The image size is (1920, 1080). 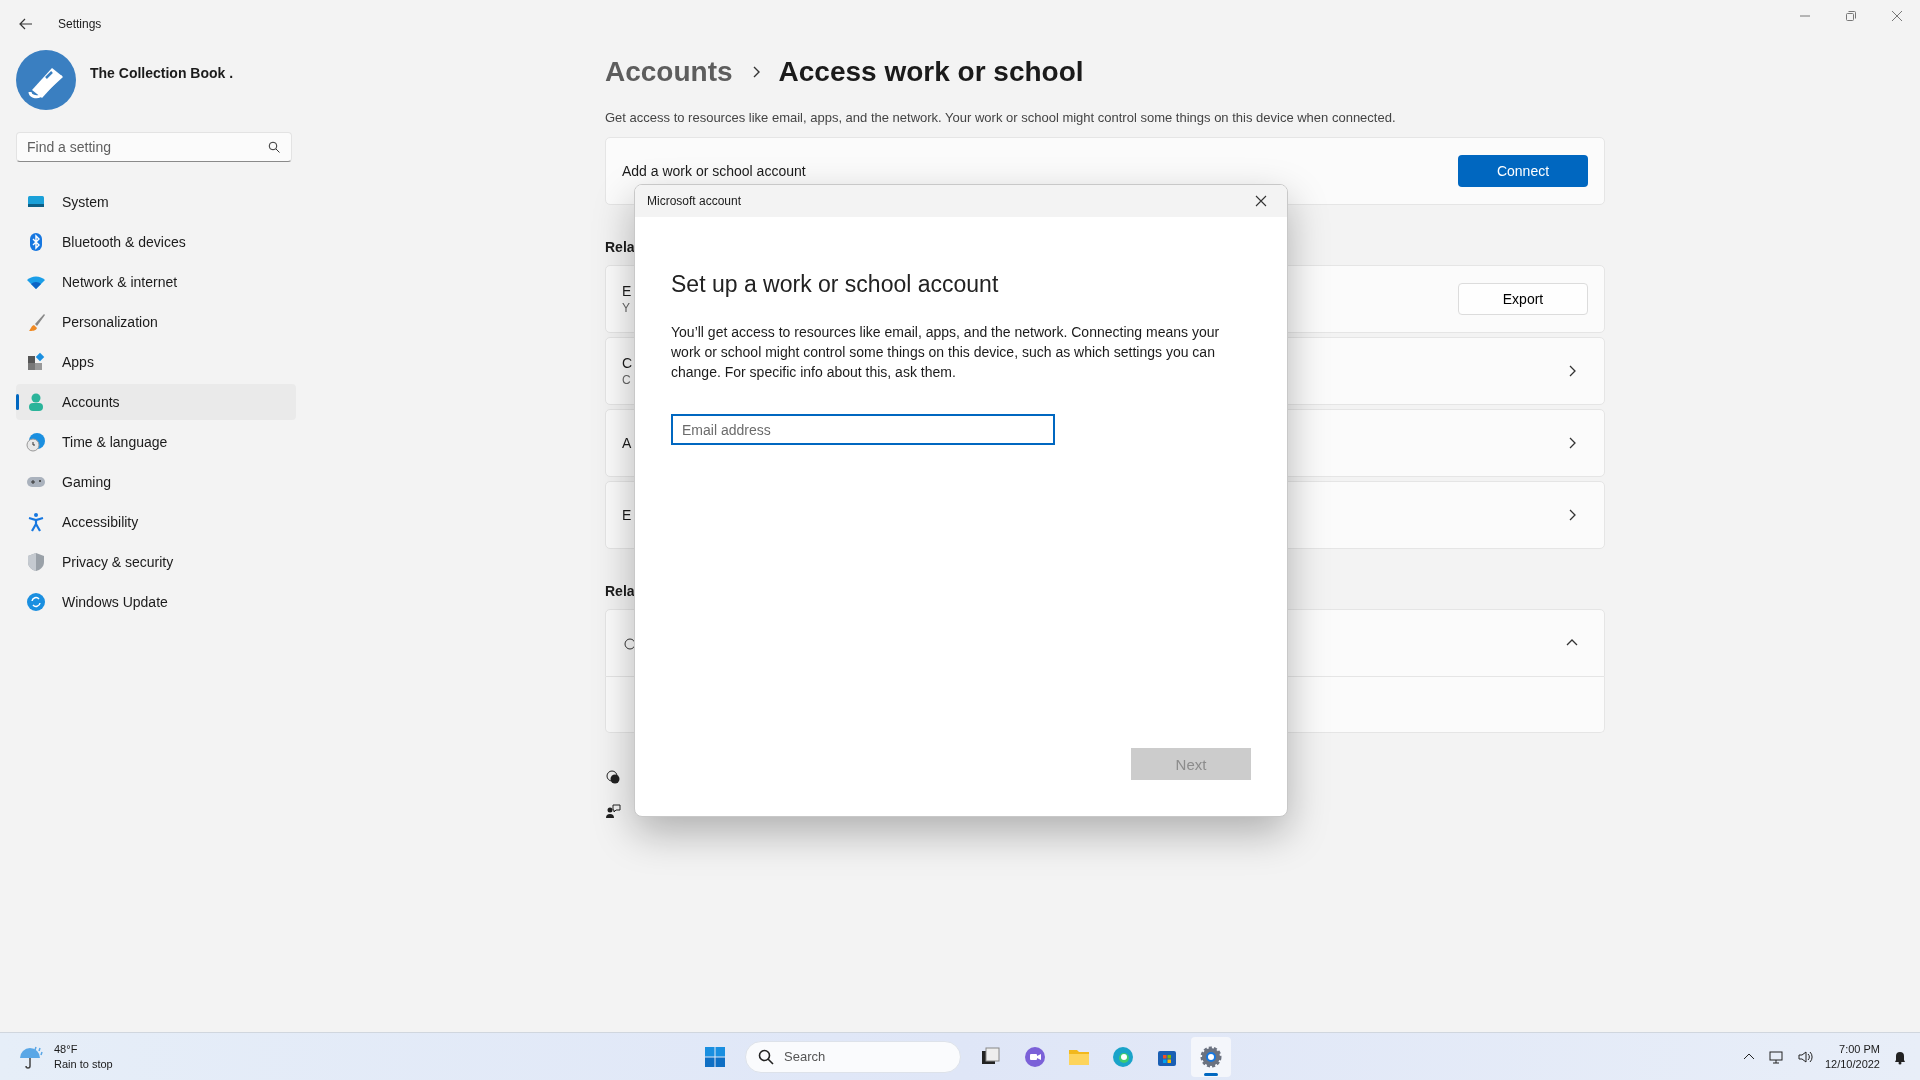 What do you see at coordinates (36, 322) in the screenshot?
I see `brush-icon` at bounding box center [36, 322].